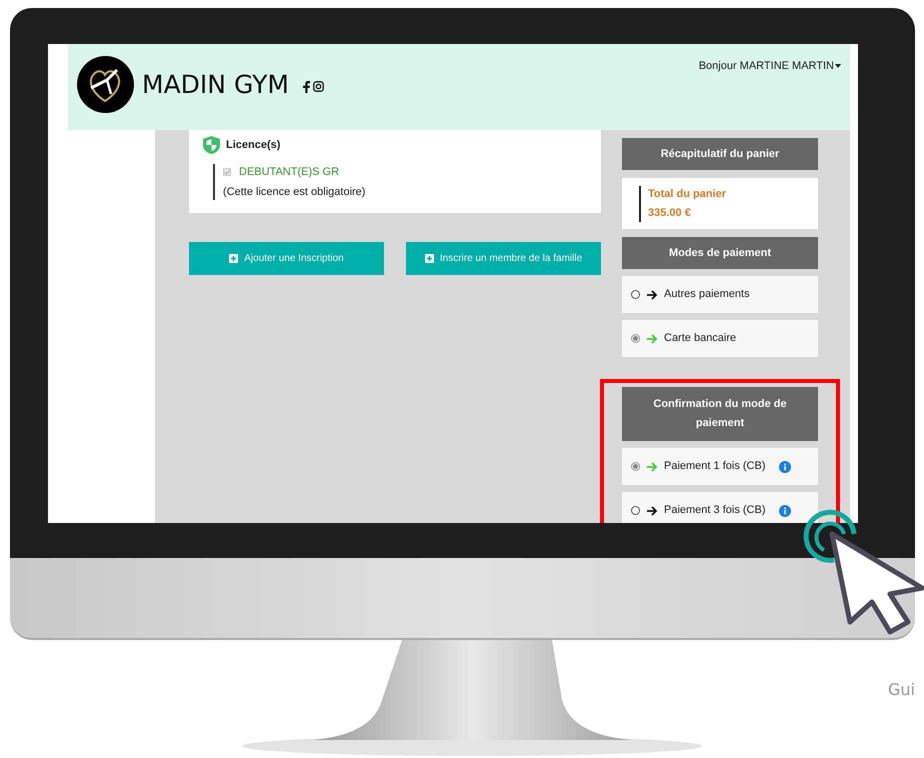 The width and height of the screenshot is (924, 758). What do you see at coordinates (830, 536) in the screenshot?
I see `click-ripple-icon` at bounding box center [830, 536].